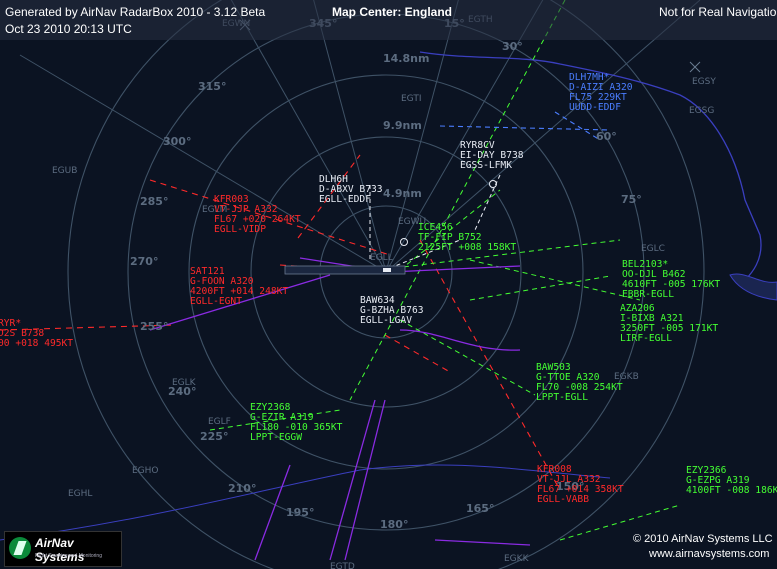  I want to click on aircraft-label: LPPT-EGLL, so click(562, 397).